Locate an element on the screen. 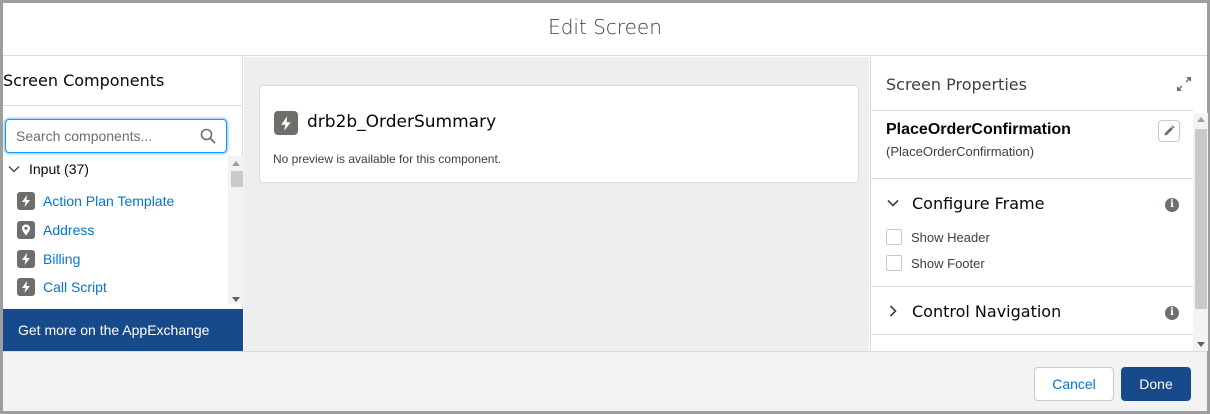  modal-header: Edit Screen is located at coordinates (605, 29).